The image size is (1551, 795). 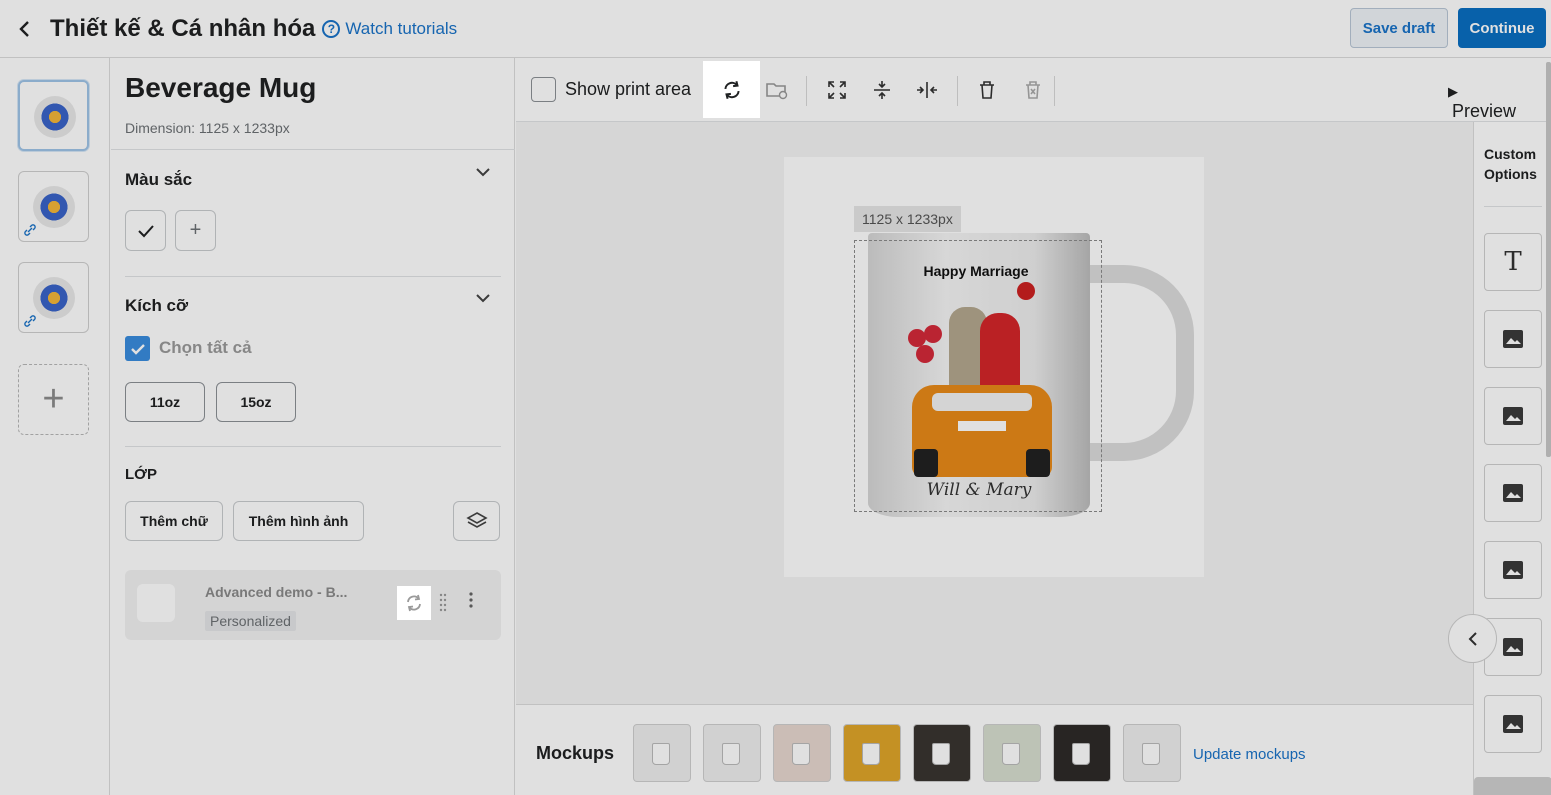 I want to click on drag-handle-icon, so click(x=443, y=602).